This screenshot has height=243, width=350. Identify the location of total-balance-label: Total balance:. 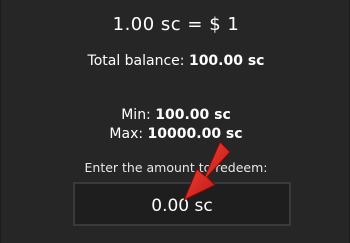
(138, 61).